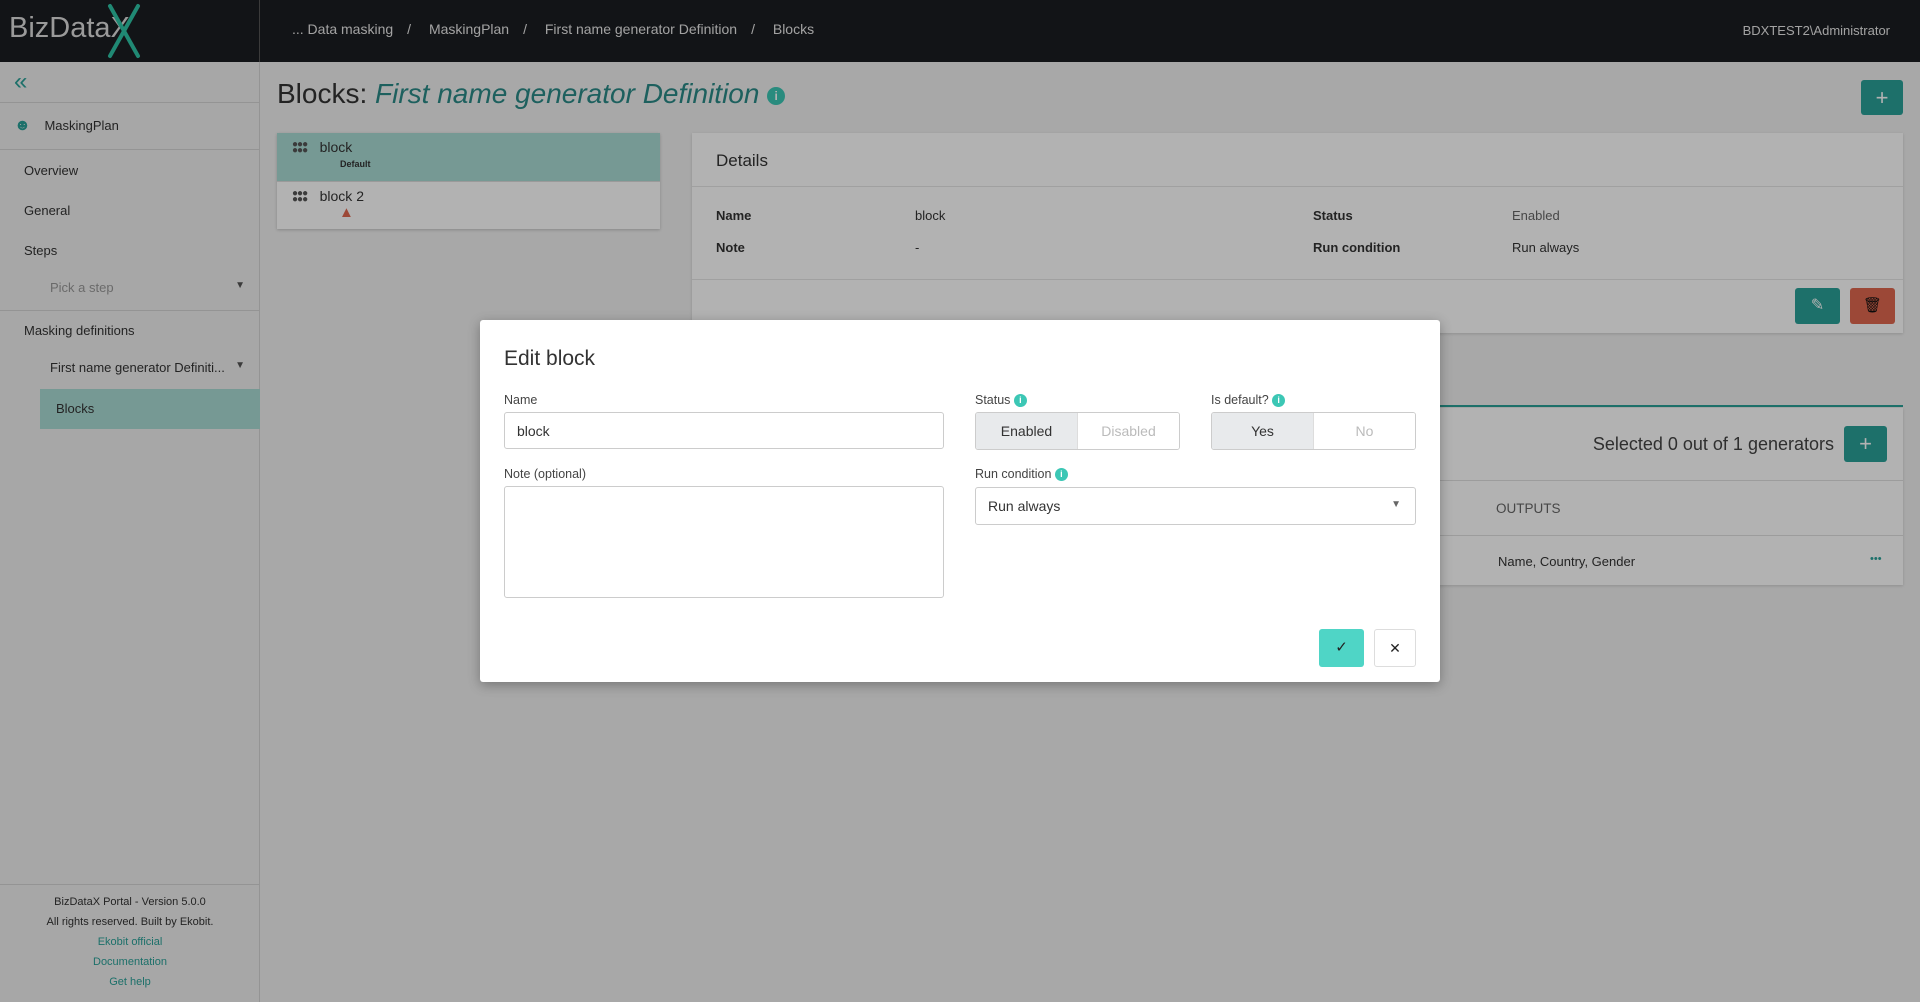 This screenshot has height=1002, width=1920. I want to click on run-condition-label: Run condition i, so click(1021, 474).